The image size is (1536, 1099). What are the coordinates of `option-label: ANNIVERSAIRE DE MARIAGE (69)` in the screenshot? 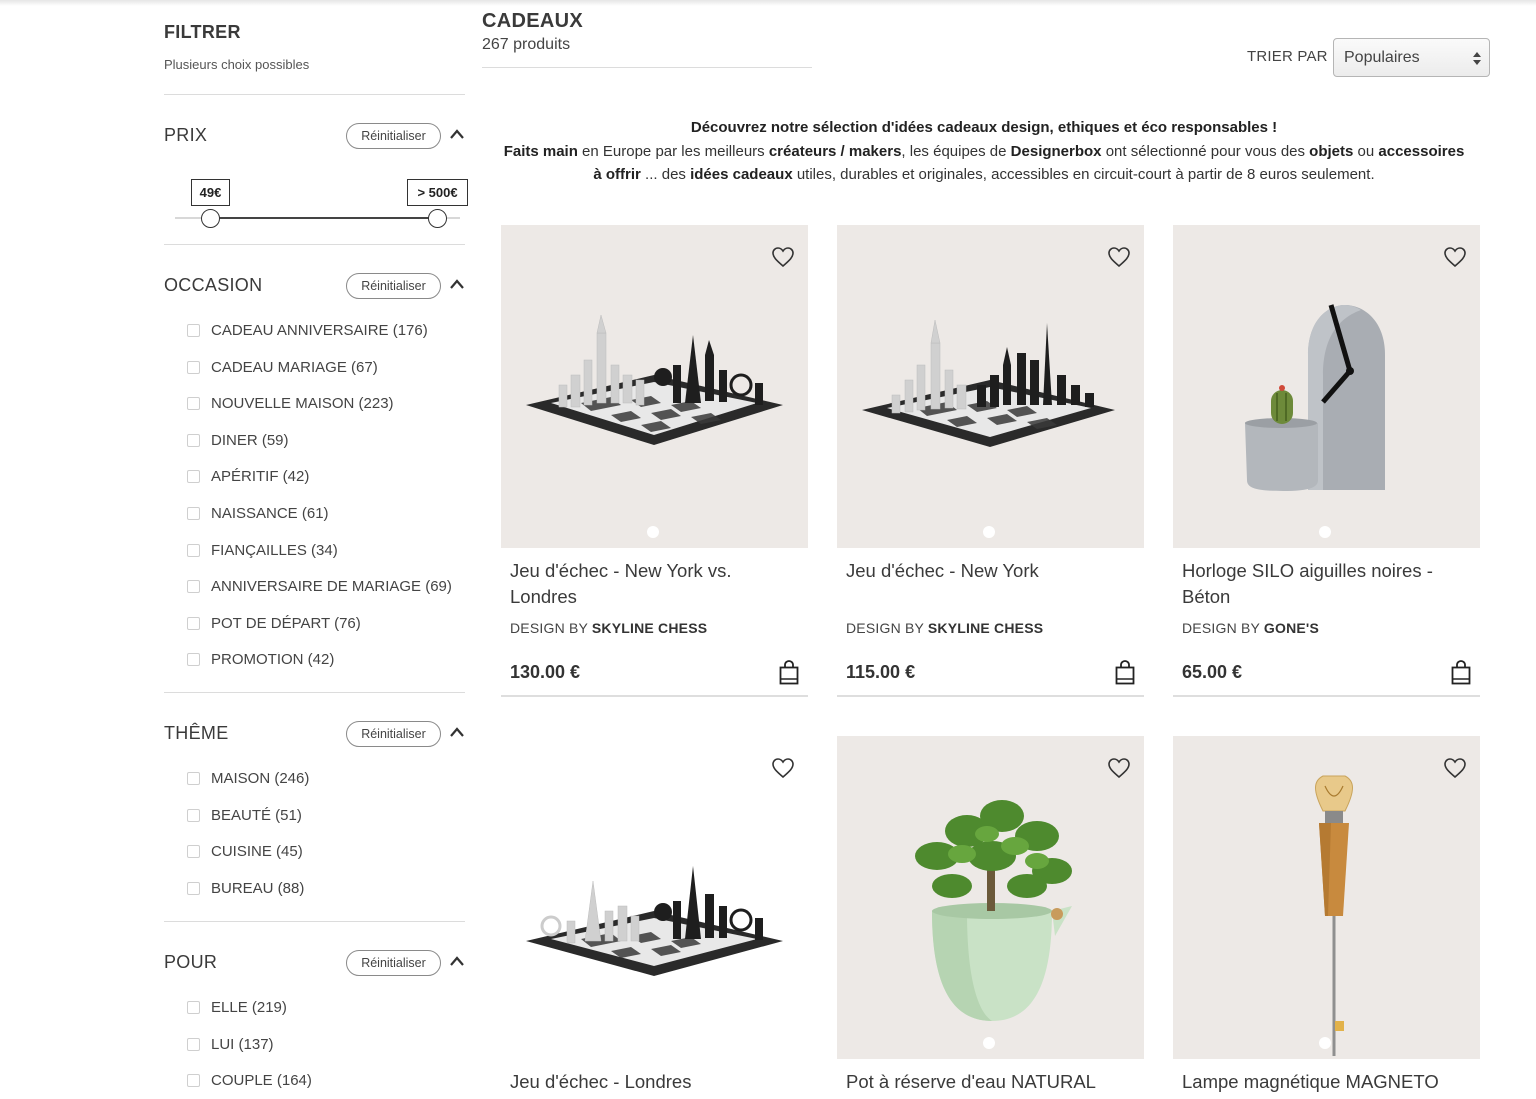 It's located at (331, 586).